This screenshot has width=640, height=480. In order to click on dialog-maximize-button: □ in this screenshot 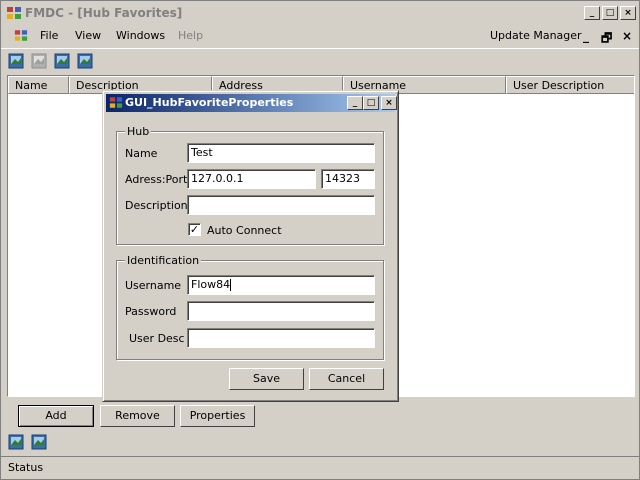, I will do `click(371, 103)`.